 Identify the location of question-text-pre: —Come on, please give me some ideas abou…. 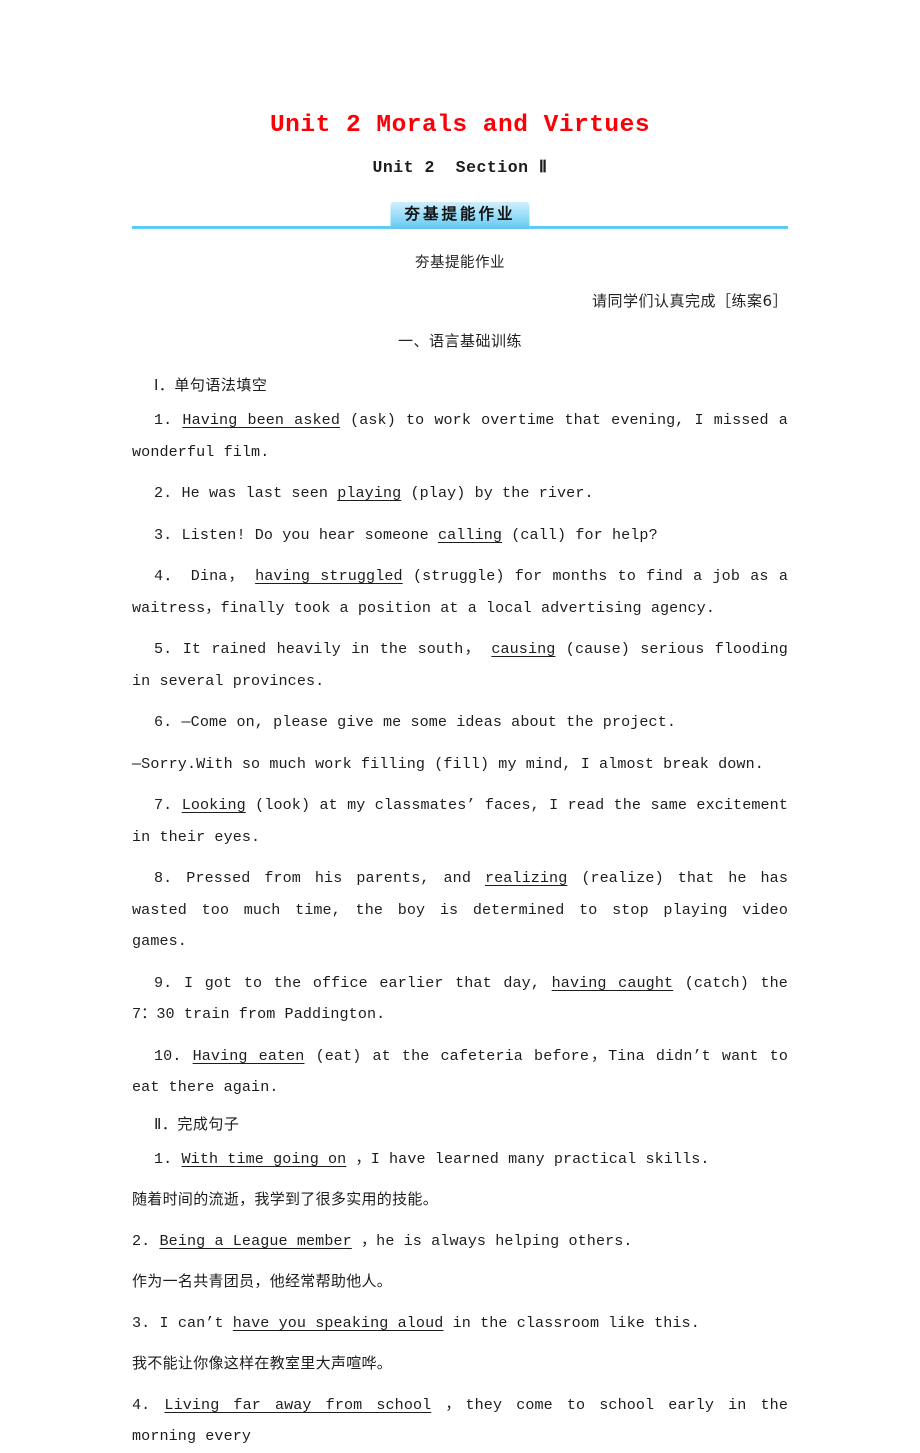
(429, 722).